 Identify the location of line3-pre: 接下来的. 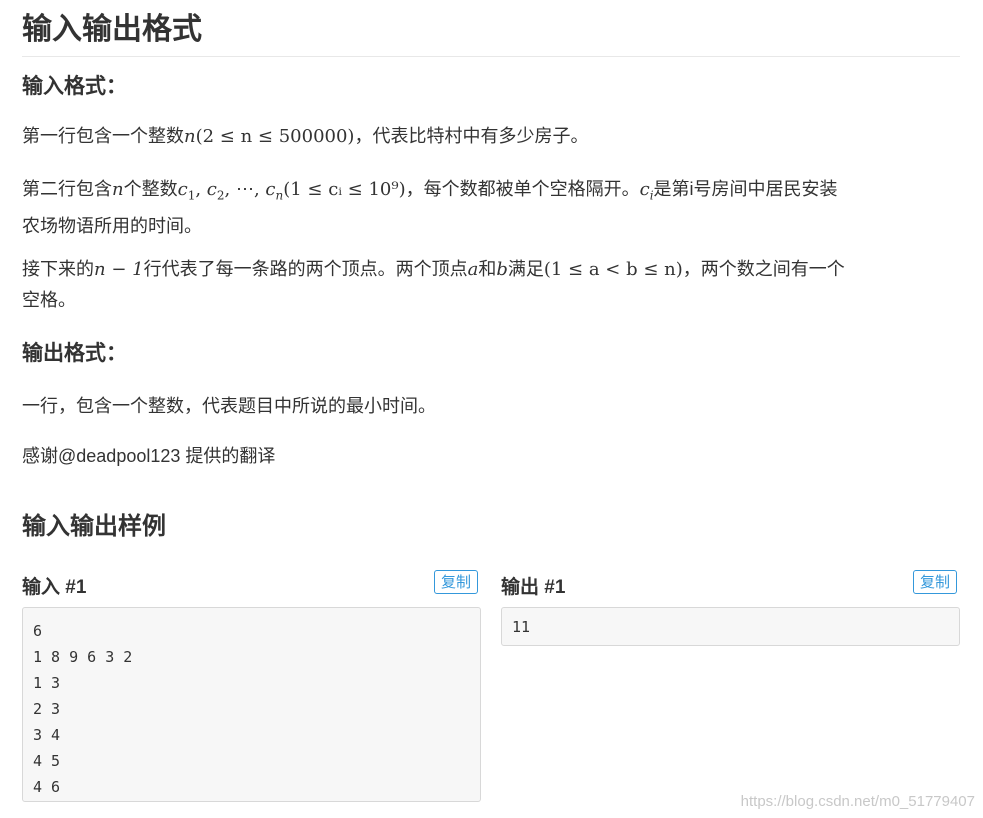
(58, 269).